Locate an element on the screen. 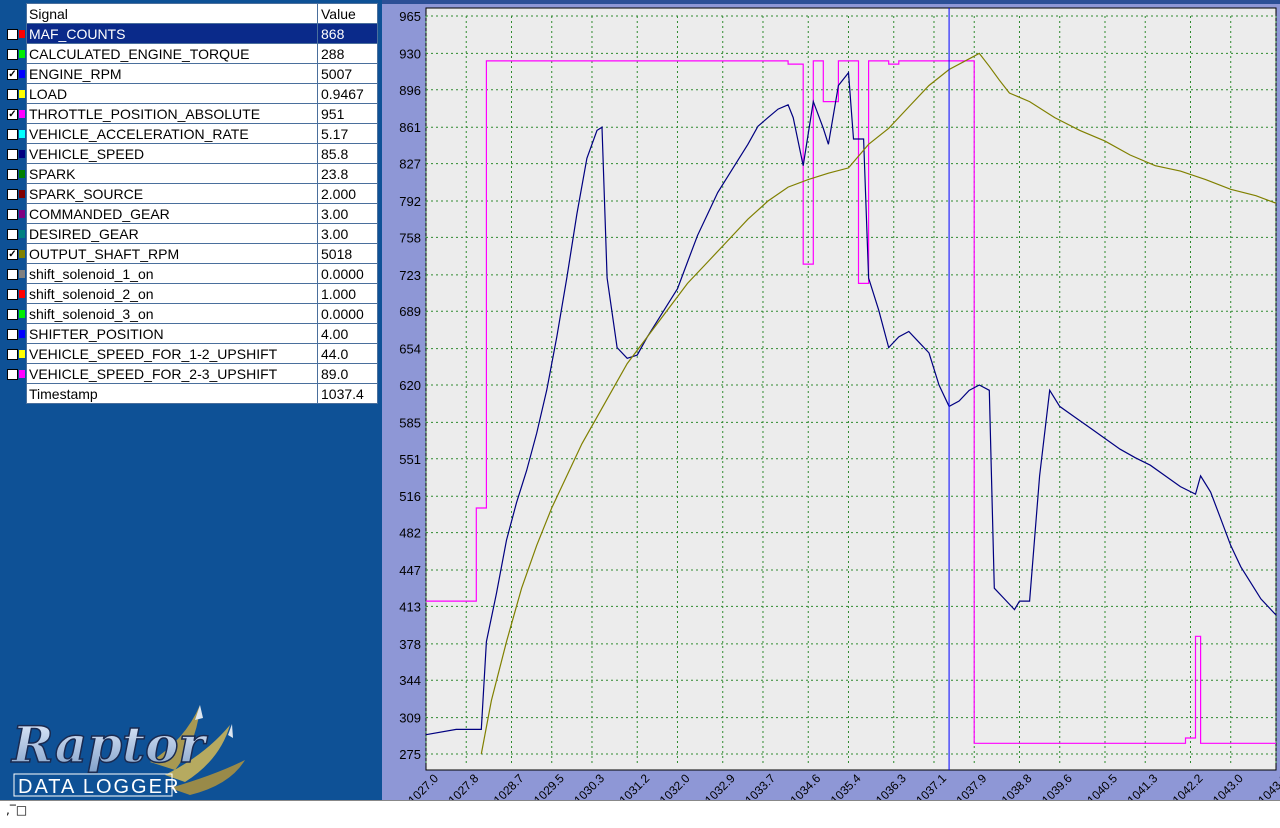 Image resolution: width=1280 pixels, height=828 pixels. signal-name: THROTTLE_POSITION_ABSOLUTE is located at coordinates (172, 113).